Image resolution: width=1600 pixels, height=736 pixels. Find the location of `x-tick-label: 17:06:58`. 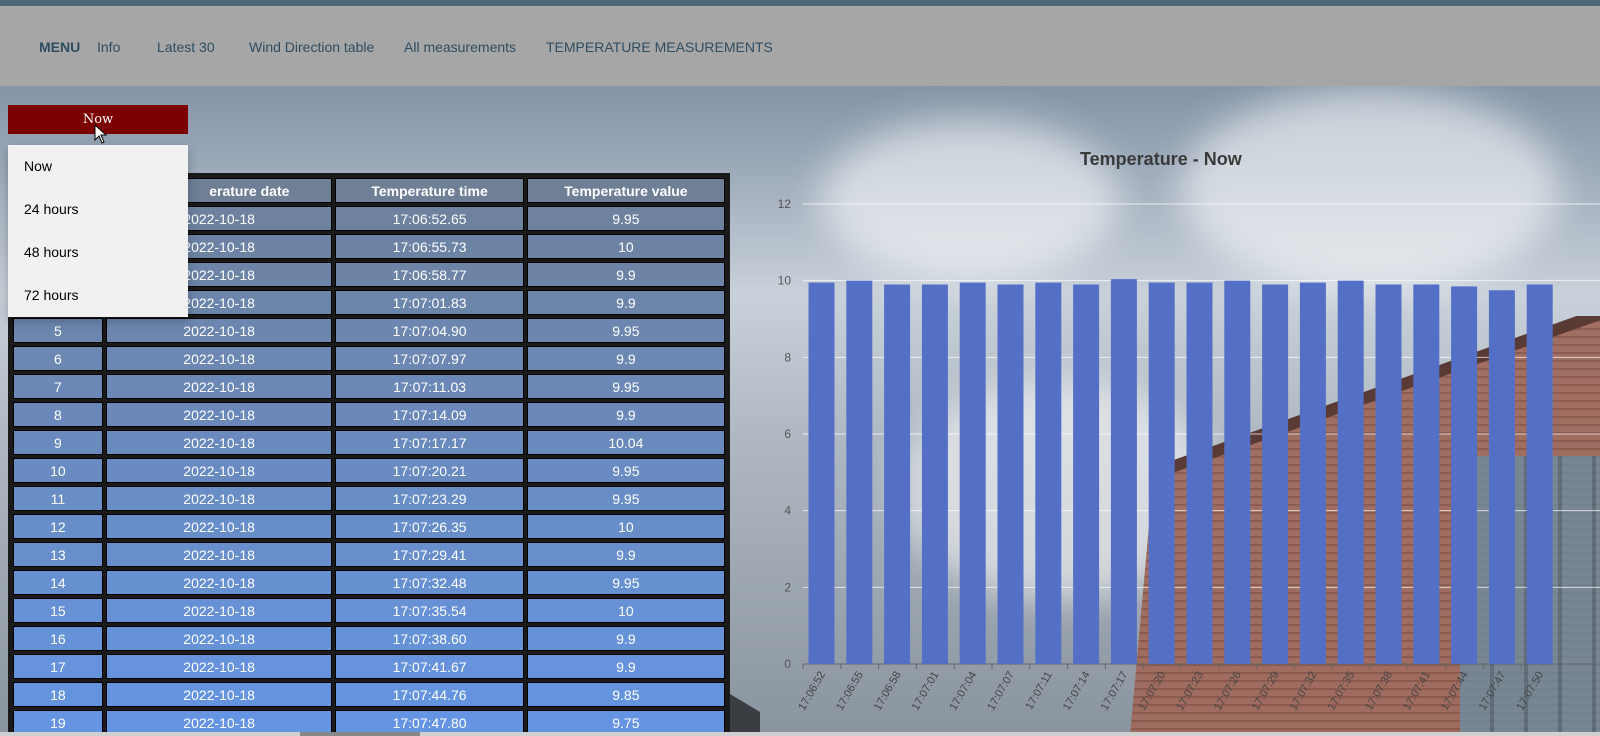

x-tick-label: 17:06:58 is located at coordinates (888, 691).